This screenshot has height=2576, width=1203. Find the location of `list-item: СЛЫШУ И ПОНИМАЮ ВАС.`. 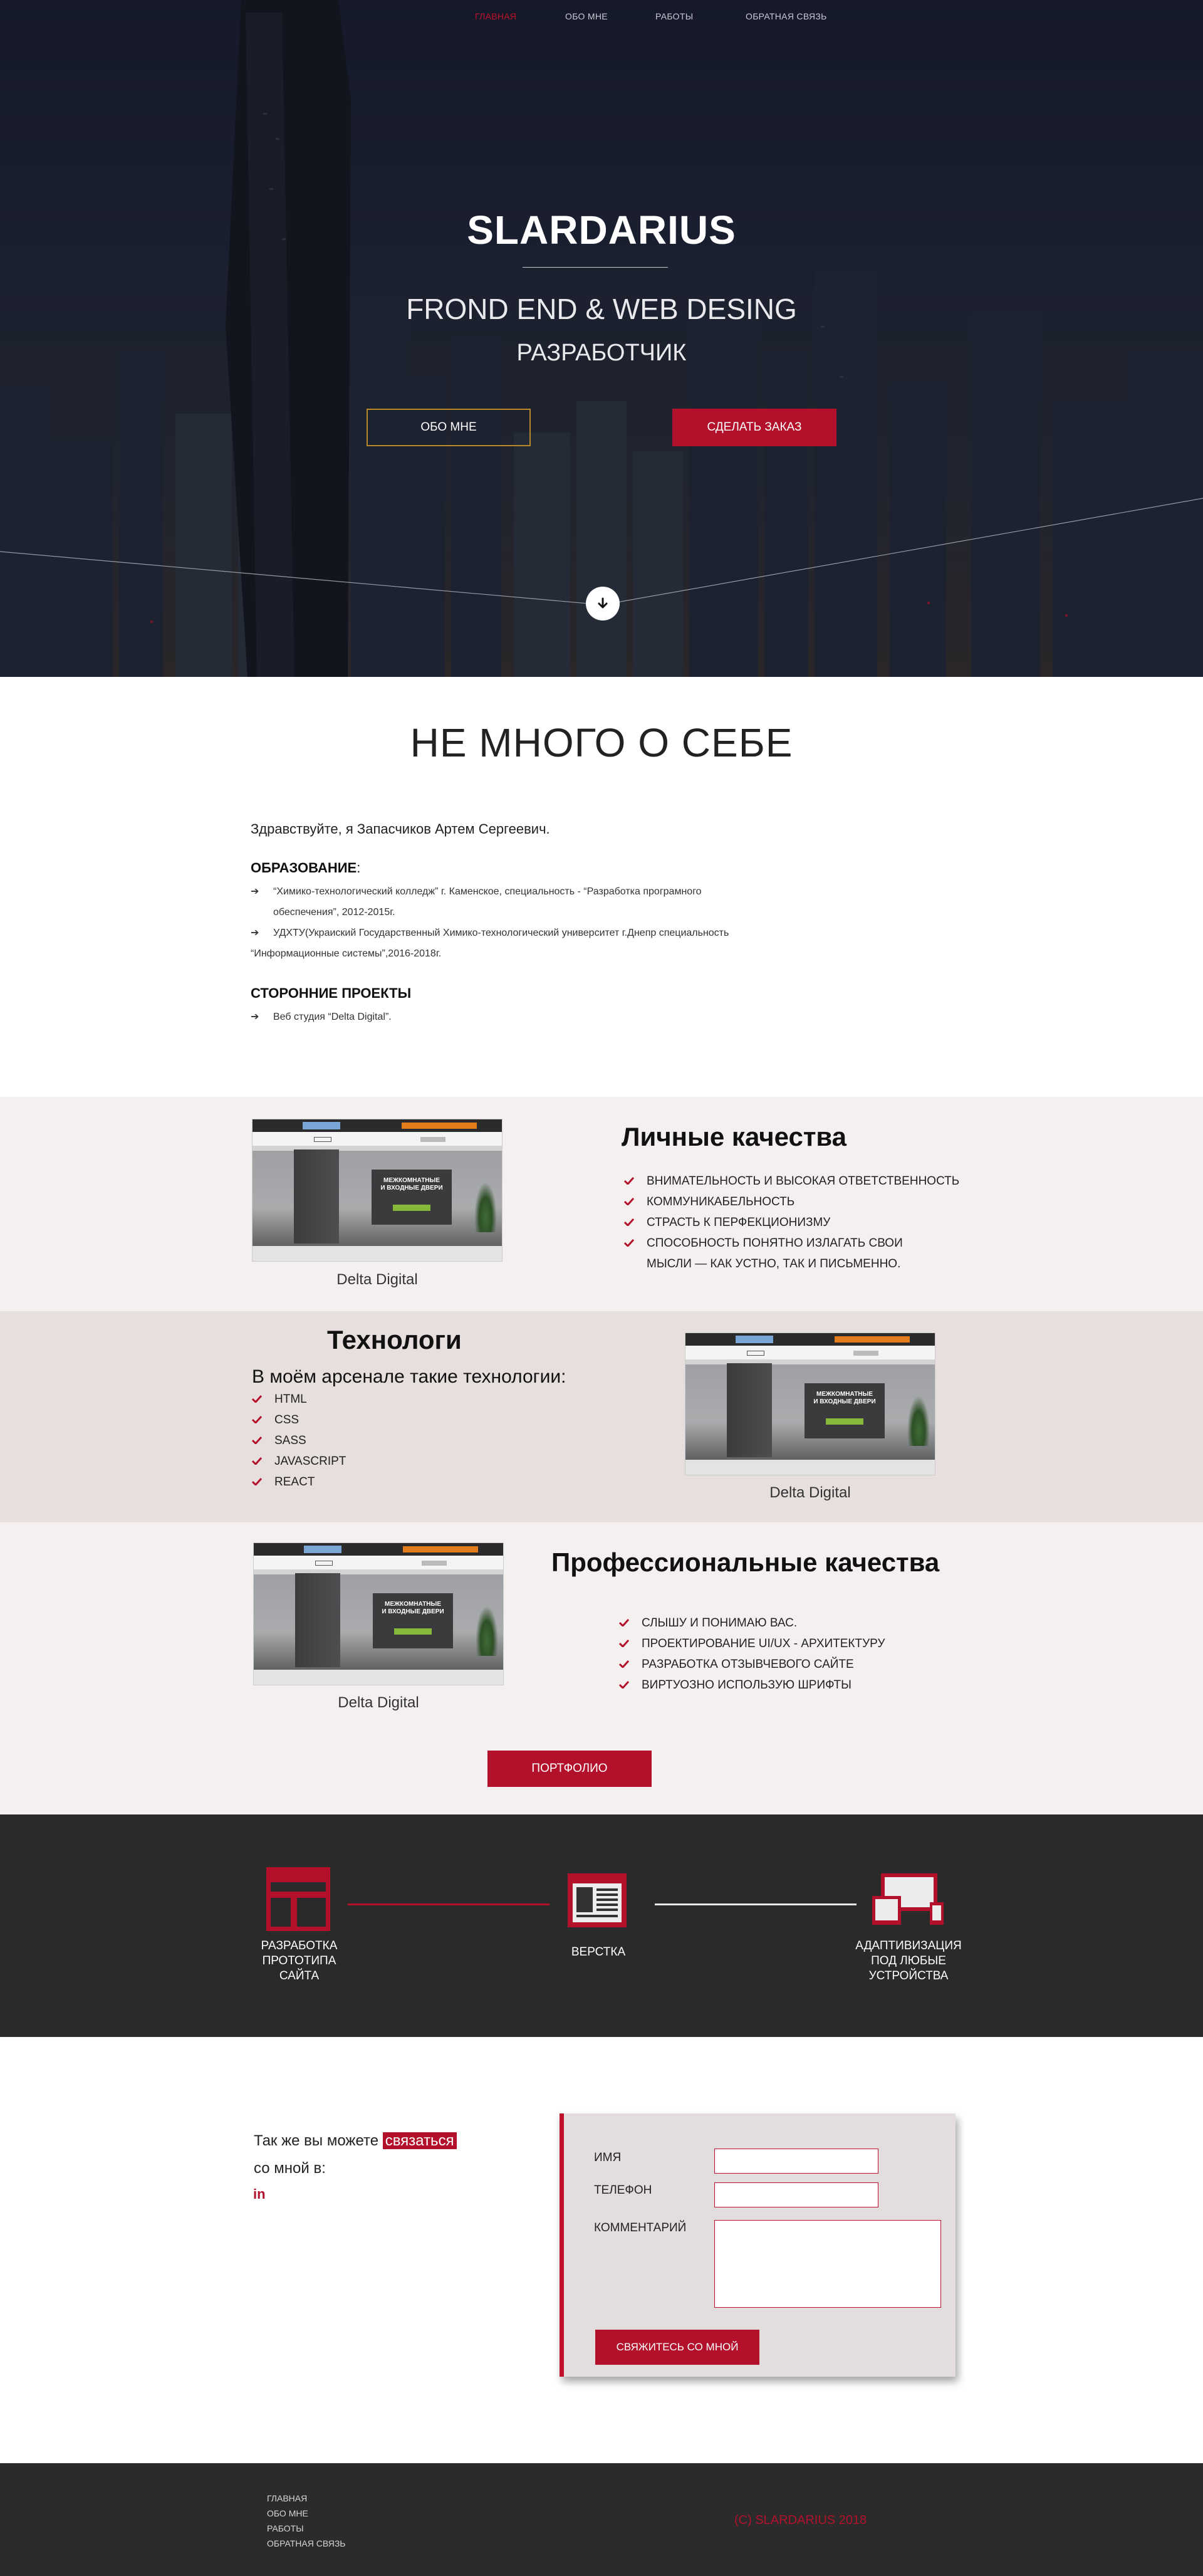

list-item: СЛЫШУ И ПОНИМАЮ ВАС. is located at coordinates (752, 1623).